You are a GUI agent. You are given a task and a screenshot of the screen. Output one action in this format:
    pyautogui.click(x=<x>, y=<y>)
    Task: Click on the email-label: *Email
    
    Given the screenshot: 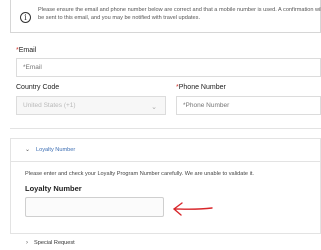 What is the action you would take?
    pyautogui.click(x=26, y=50)
    